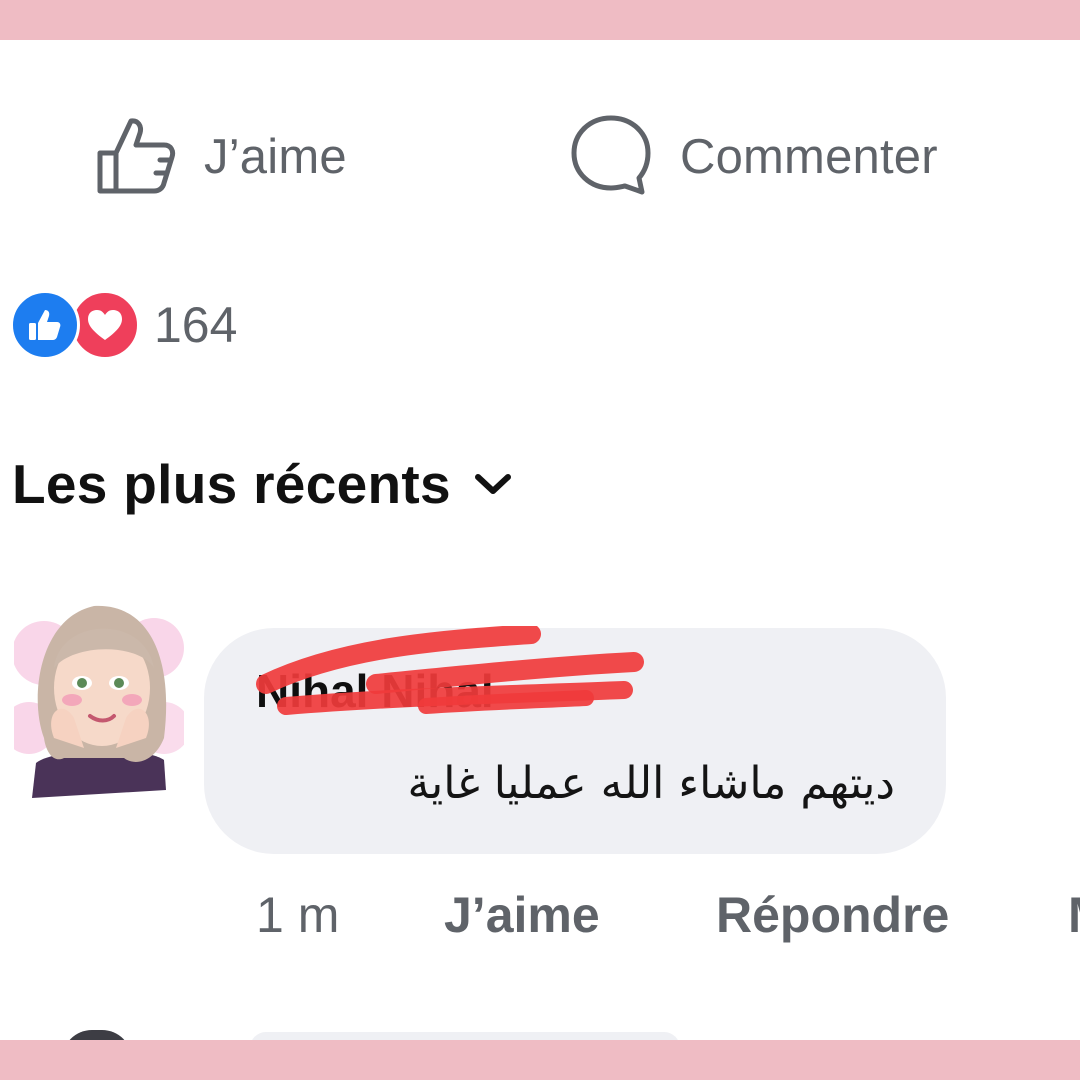  What do you see at coordinates (298, 915) in the screenshot?
I see `comment-timestamp: 1 m` at bounding box center [298, 915].